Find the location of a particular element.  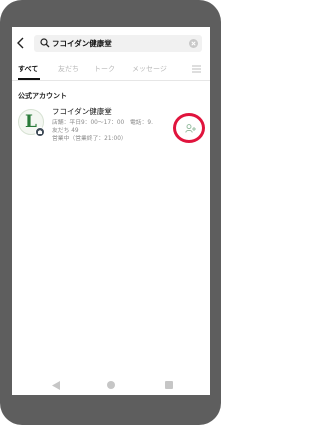

menu-icon is located at coordinates (196, 69).